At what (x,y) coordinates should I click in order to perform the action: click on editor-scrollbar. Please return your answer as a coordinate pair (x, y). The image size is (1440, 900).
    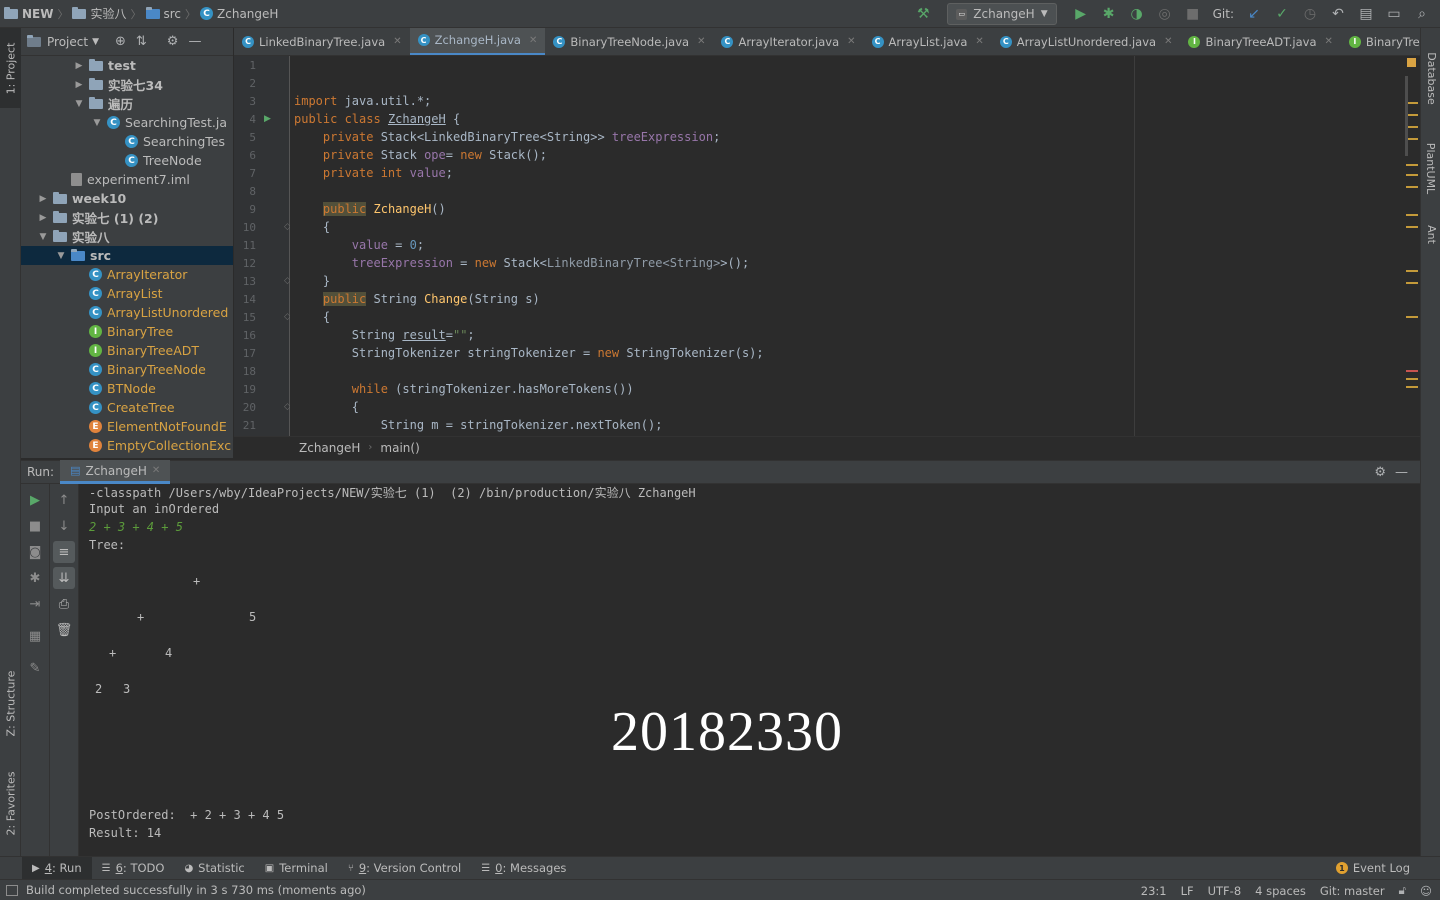
    Looking at the image, I should click on (1412, 246).